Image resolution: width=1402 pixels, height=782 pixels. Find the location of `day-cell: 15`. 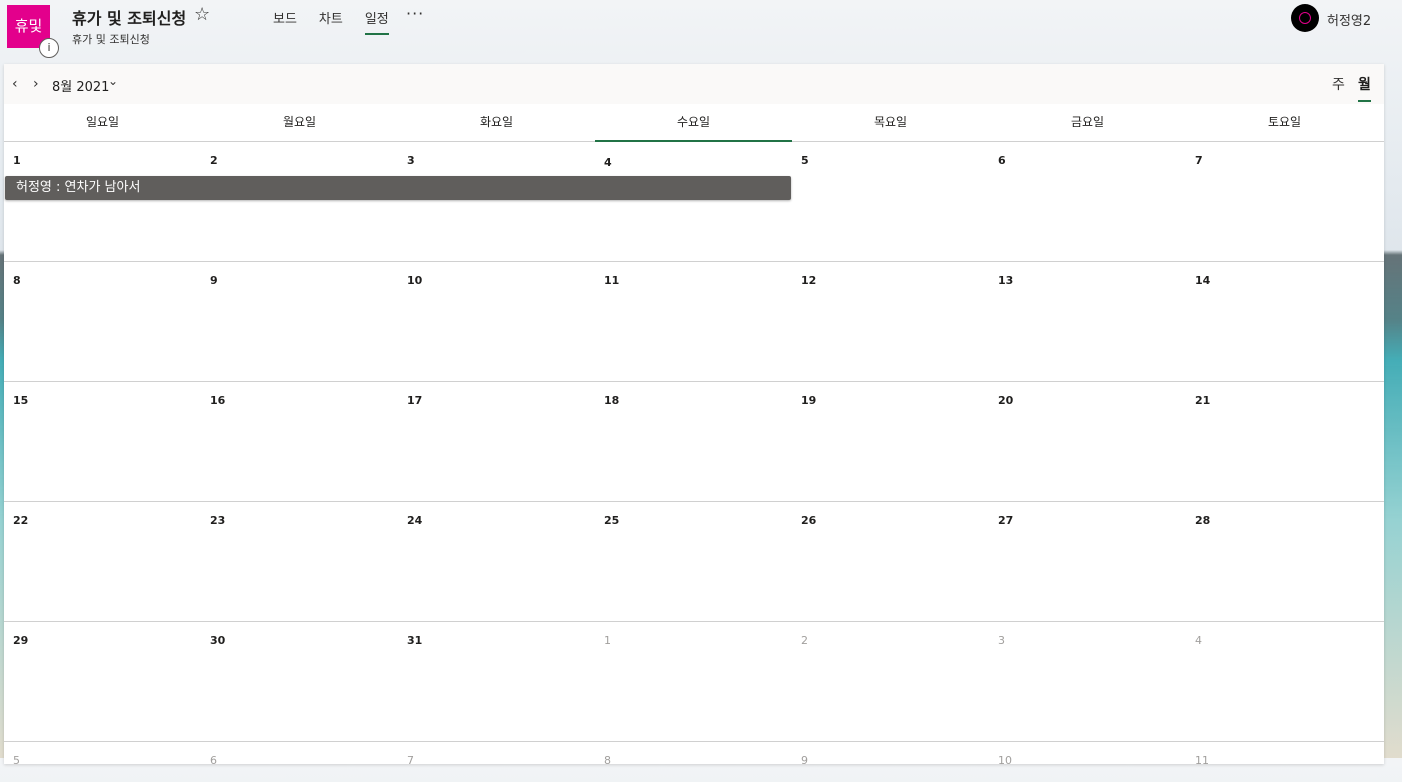

day-cell: 15 is located at coordinates (102, 441).